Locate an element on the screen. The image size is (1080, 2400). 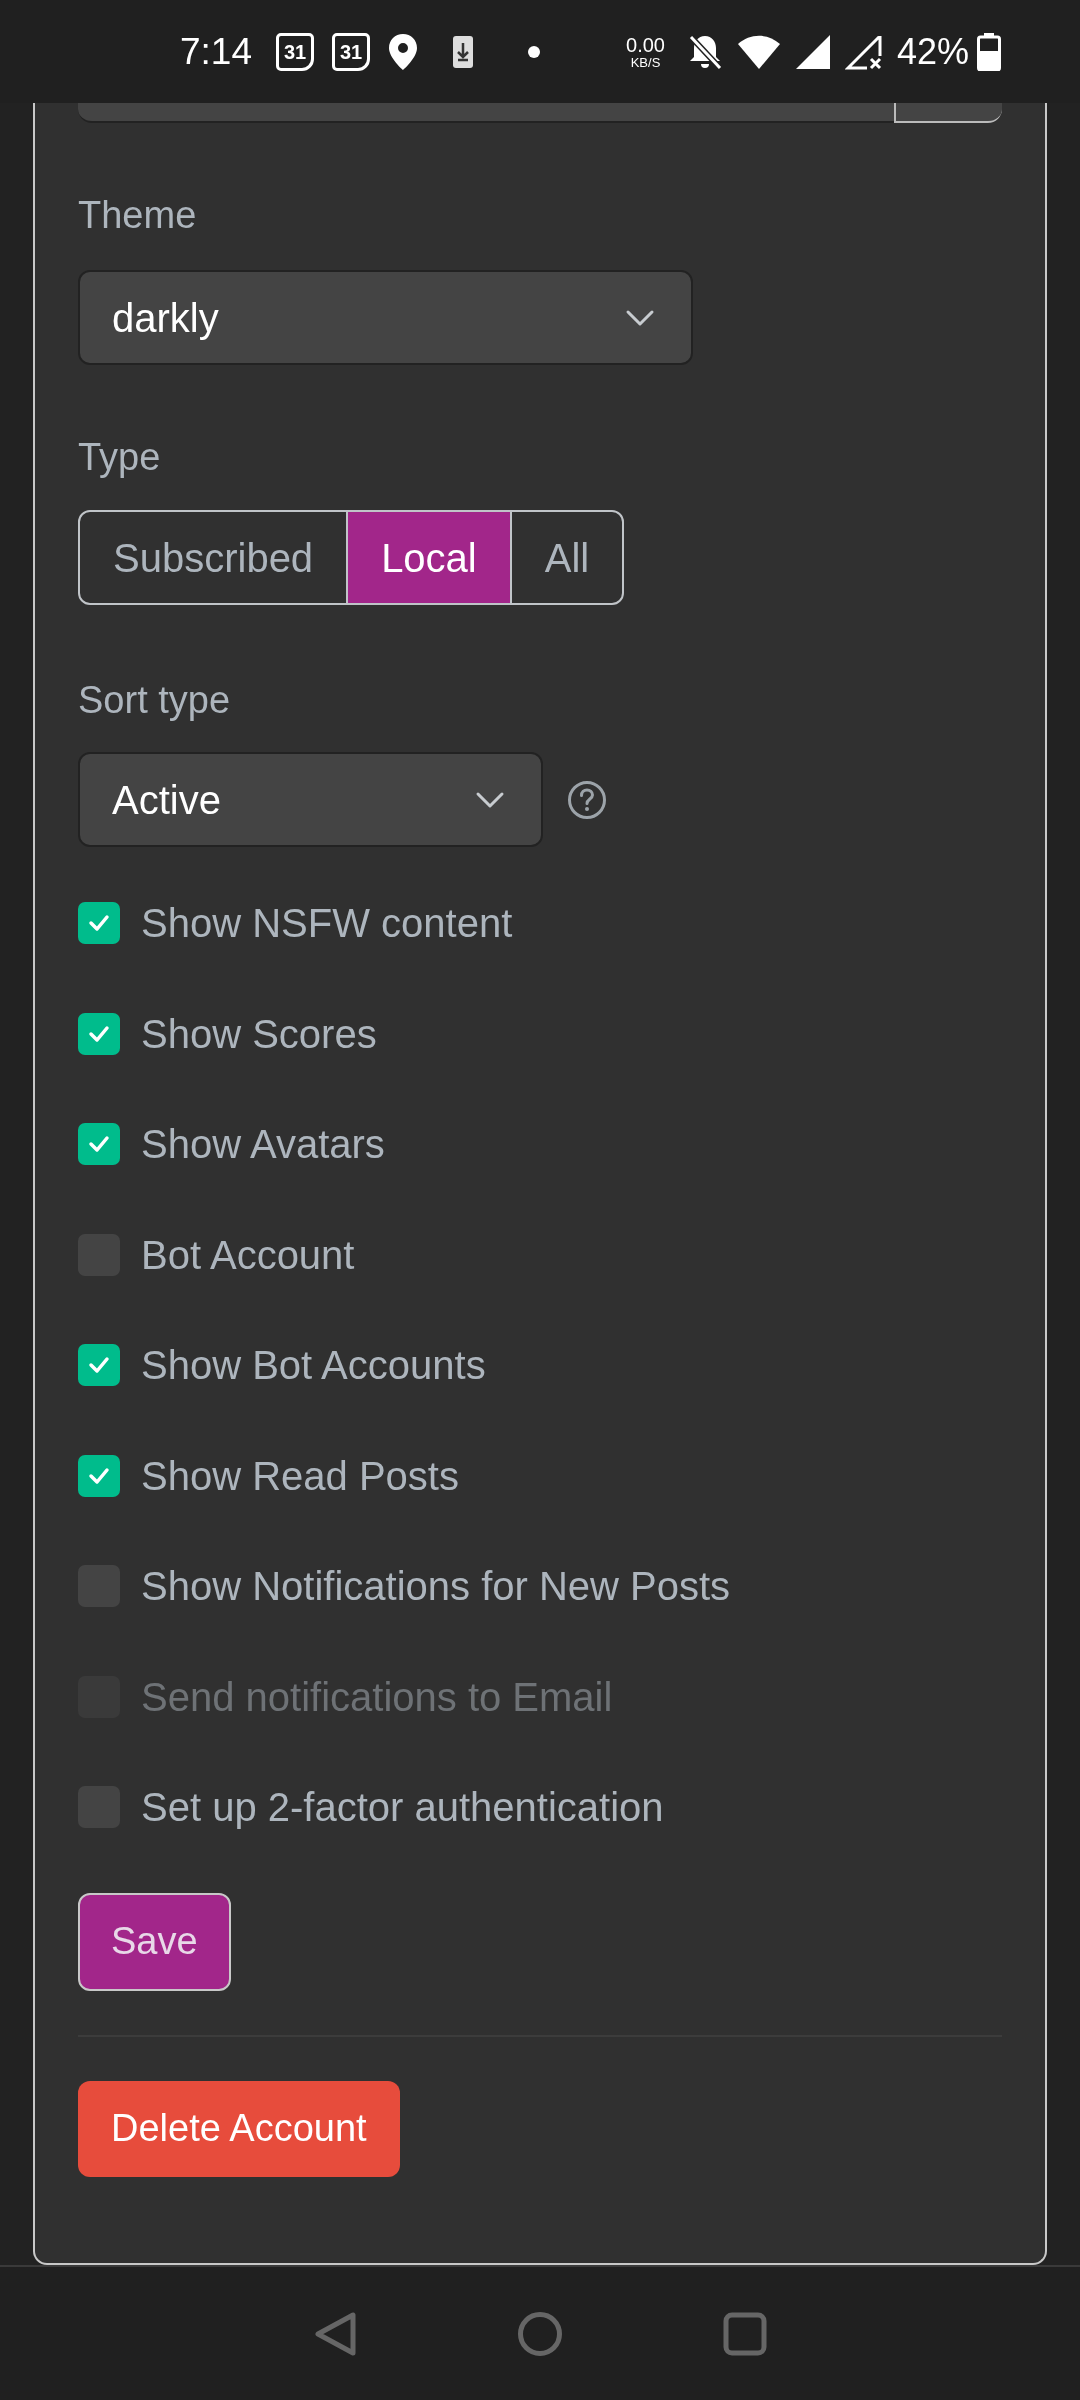
battery-percent: 42% is located at coordinates (932, 51).